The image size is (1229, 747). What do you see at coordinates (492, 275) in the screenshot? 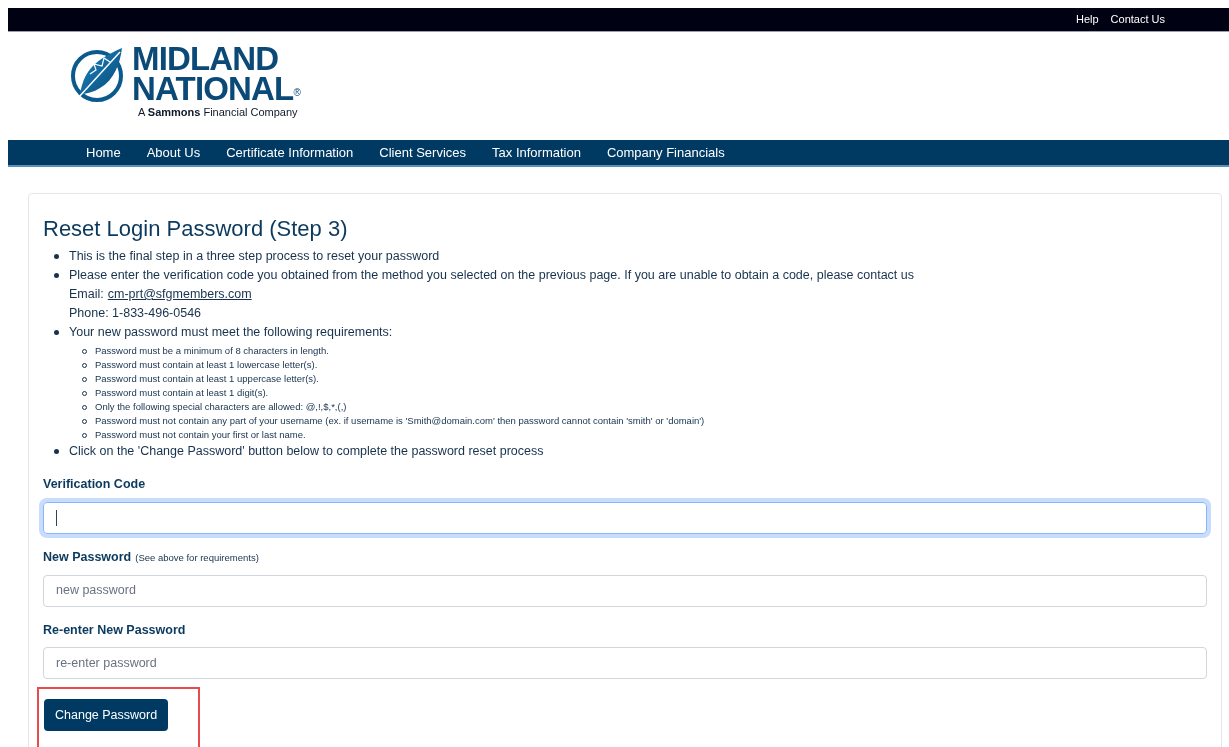
I see `instruction-text: Please enter the verification code you obtained from the method you selected on the previous page. If you are unable to obtain a code, please contact us` at bounding box center [492, 275].